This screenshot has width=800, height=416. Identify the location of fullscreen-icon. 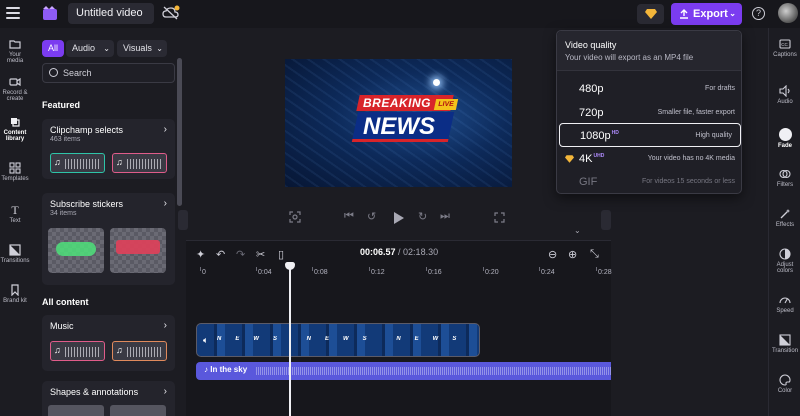
(499, 217).